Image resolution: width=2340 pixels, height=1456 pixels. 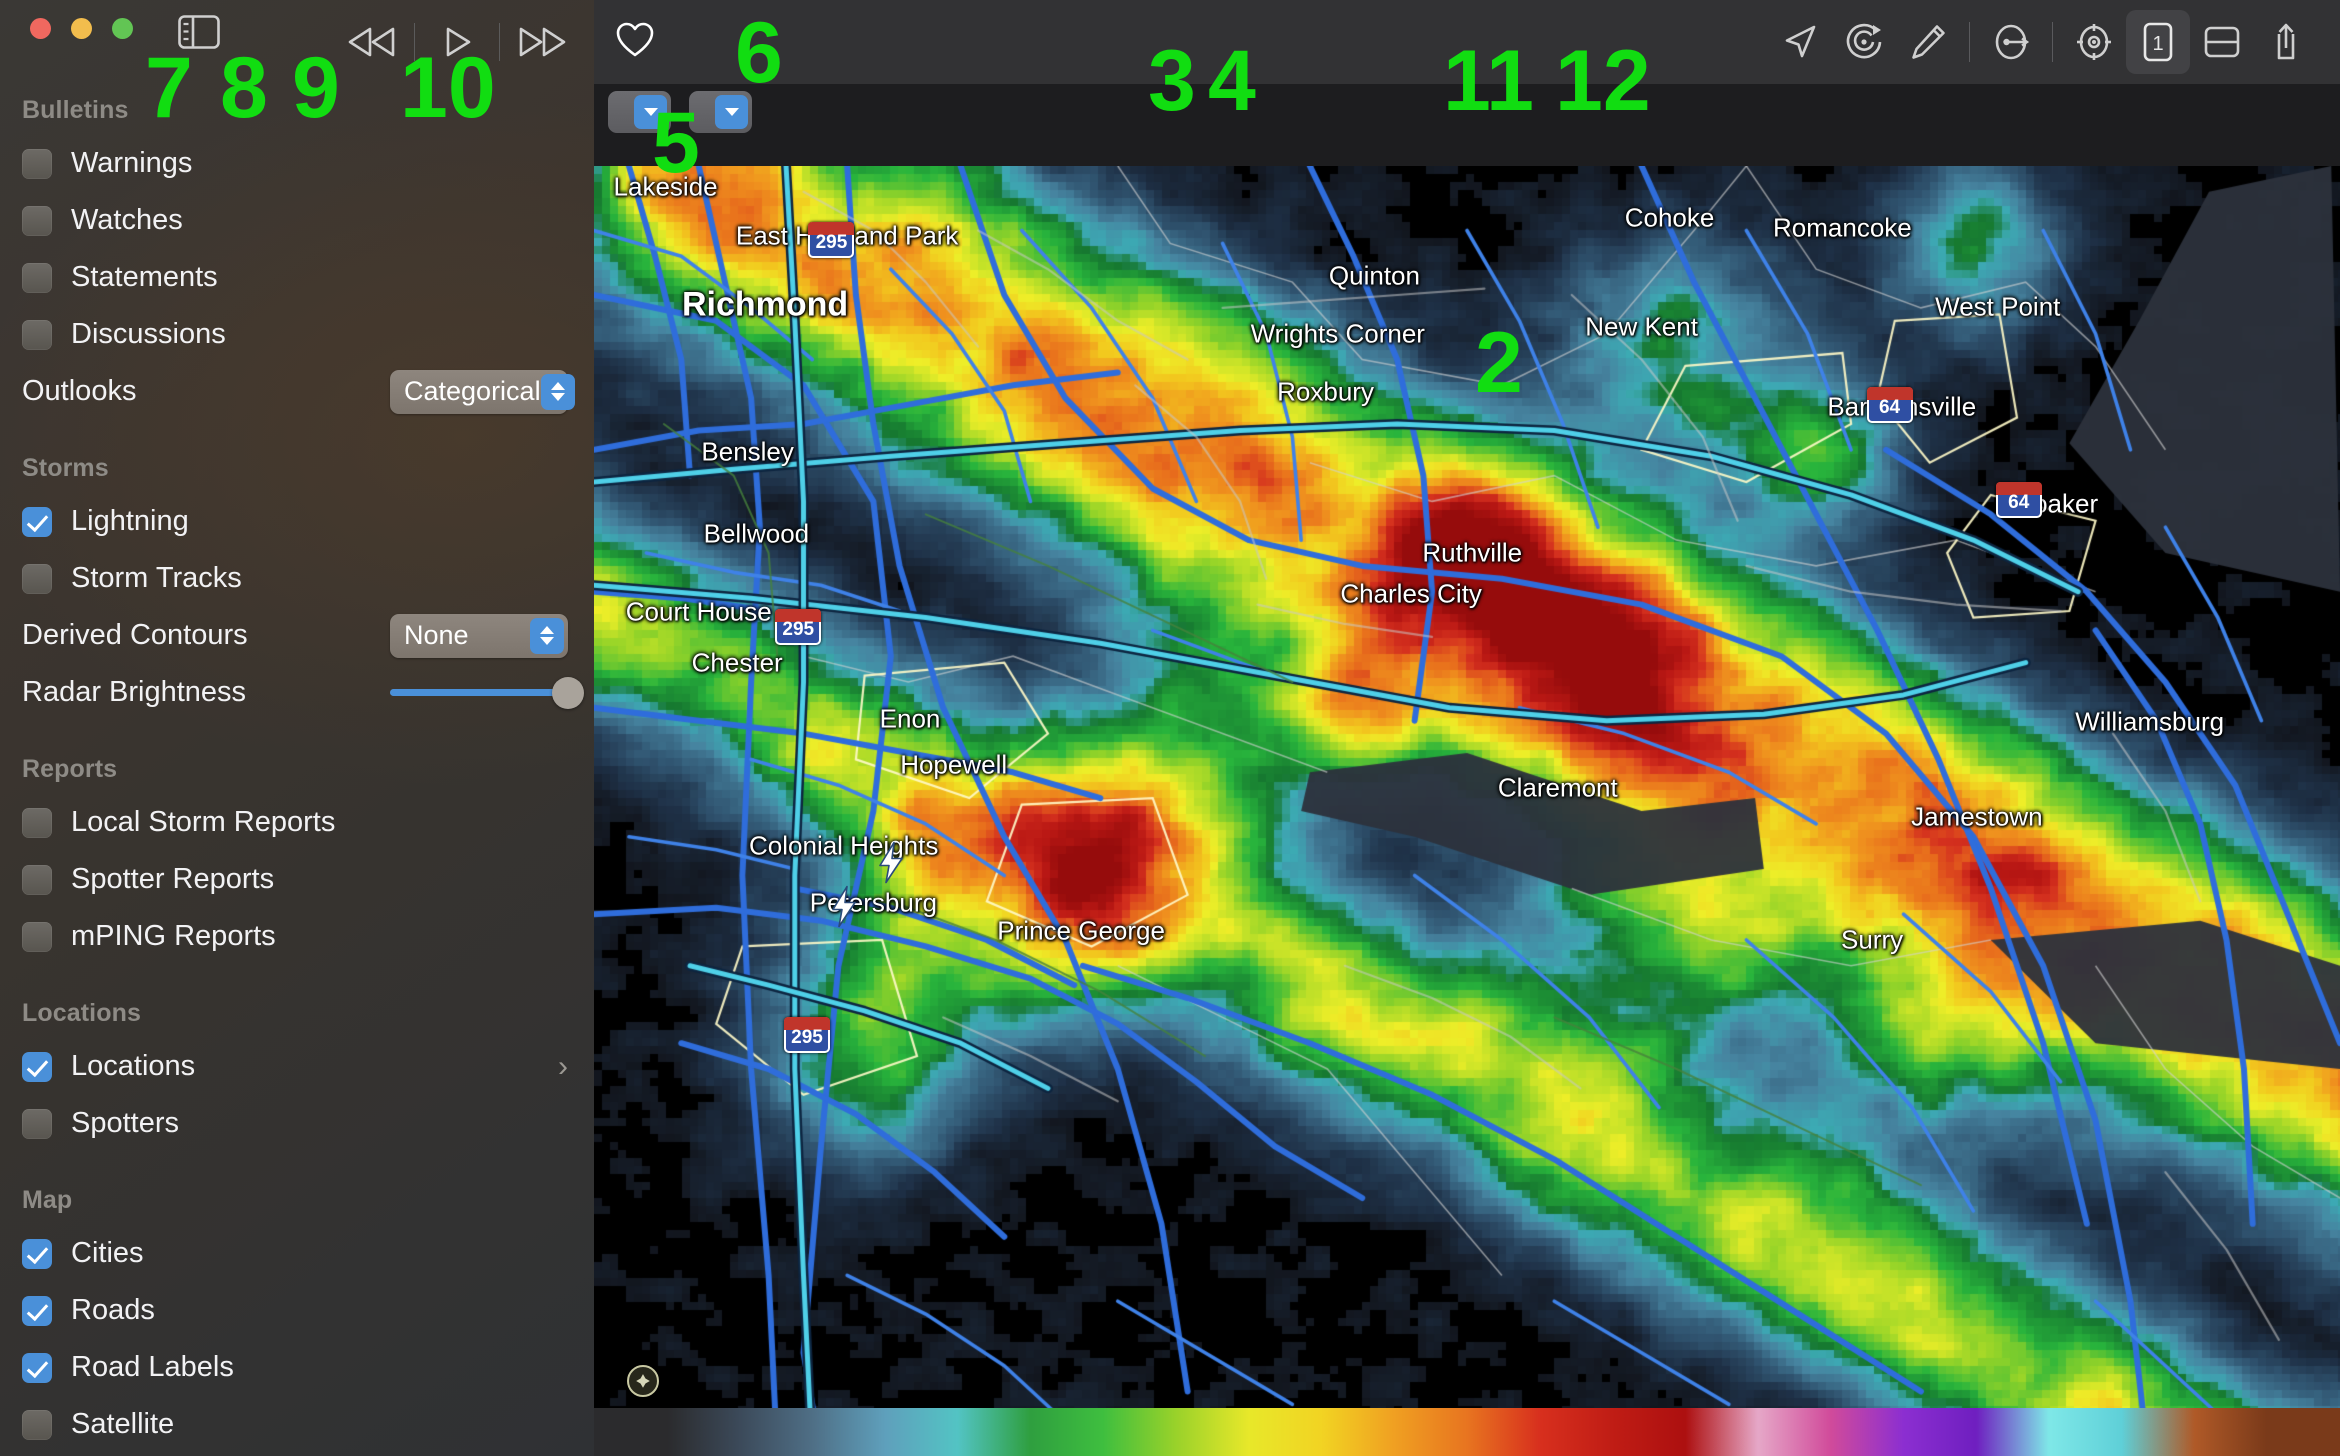 I want to click on single-pane-icon: 1, so click(x=2158, y=42).